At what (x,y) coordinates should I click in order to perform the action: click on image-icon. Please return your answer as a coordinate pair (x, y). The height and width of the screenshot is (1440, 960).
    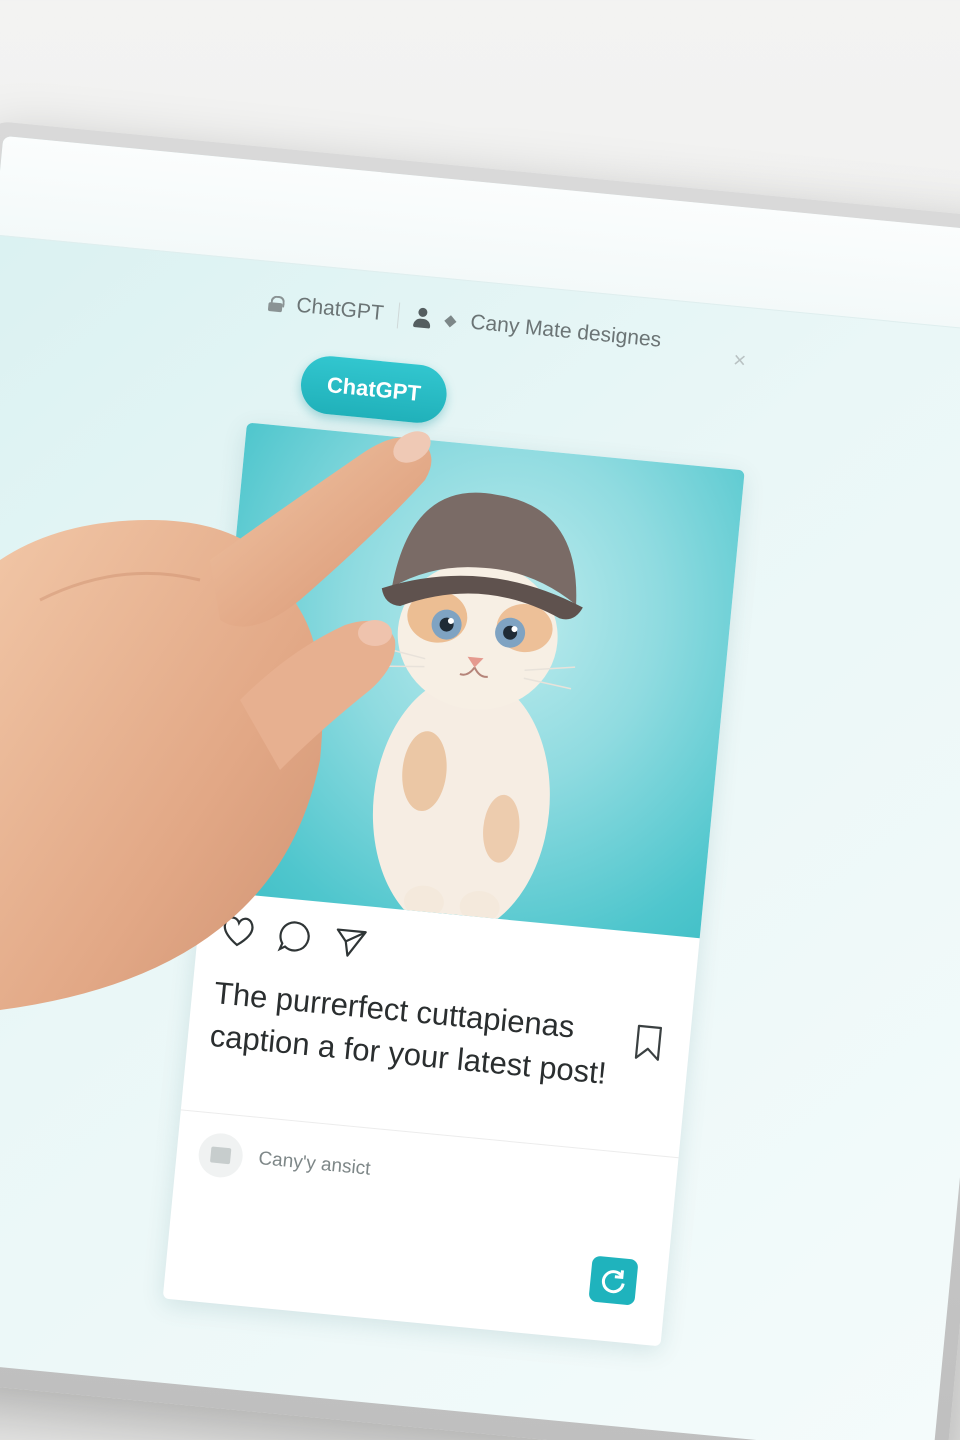
    Looking at the image, I should click on (221, 1155).